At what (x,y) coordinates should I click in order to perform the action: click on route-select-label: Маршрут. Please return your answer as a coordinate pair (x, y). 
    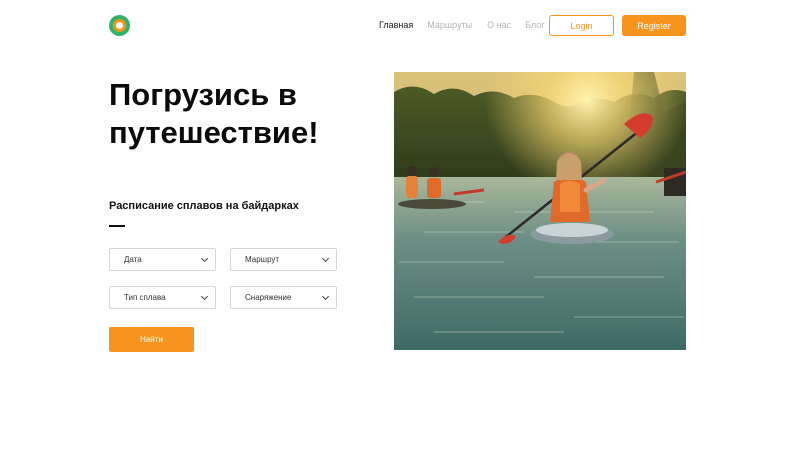
    Looking at the image, I should click on (262, 259).